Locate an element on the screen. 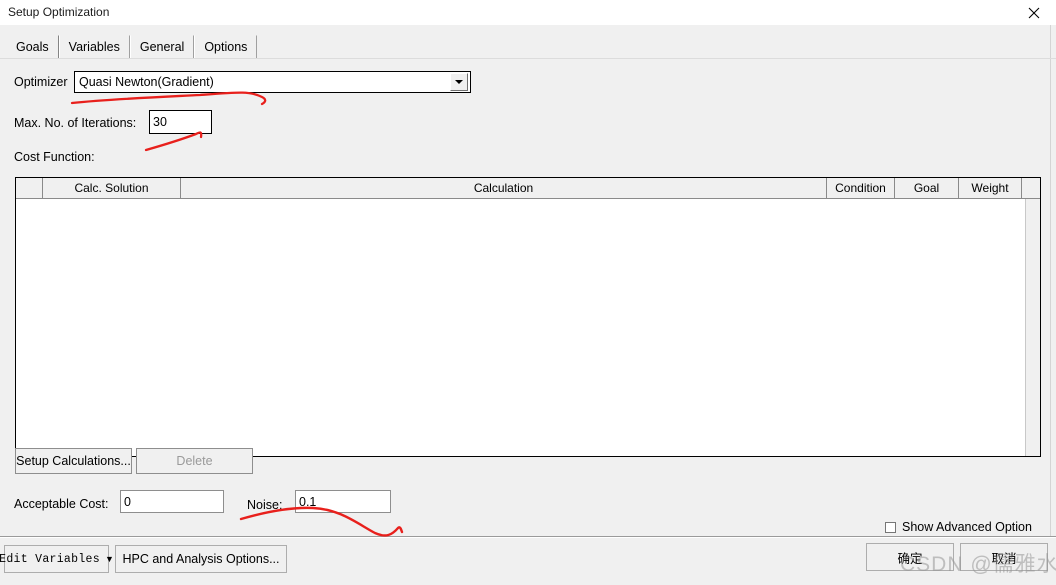  table-col-weight: Weight is located at coordinates (990, 188).